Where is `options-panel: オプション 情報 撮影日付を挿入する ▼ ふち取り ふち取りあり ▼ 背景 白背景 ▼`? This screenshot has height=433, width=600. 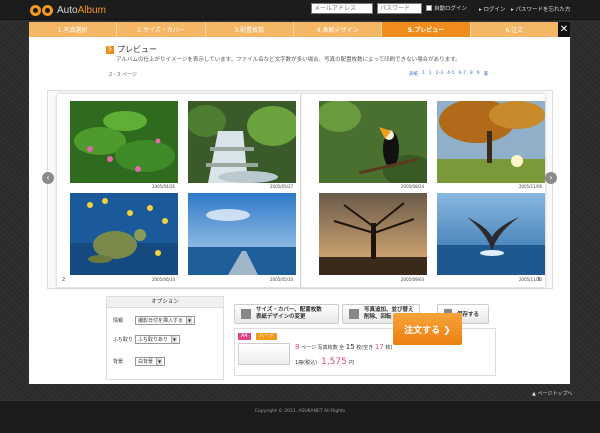
options-panel: オプション 情報 撮影日付を挿入する ▼ ふち取り ふち取りあり ▼ 背景 白背景 ▼ is located at coordinates (165, 338).